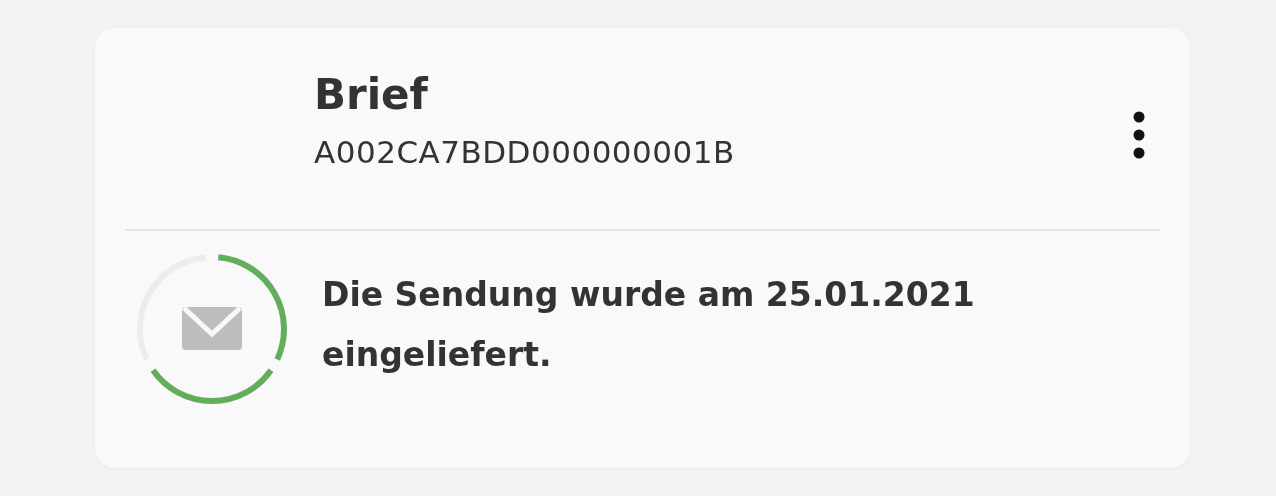 The width and height of the screenshot is (1276, 496). What do you see at coordinates (649, 325) in the screenshot?
I see `status-message: Die Sendung wurde am 25.01.2021 eingeliefert.` at bounding box center [649, 325].